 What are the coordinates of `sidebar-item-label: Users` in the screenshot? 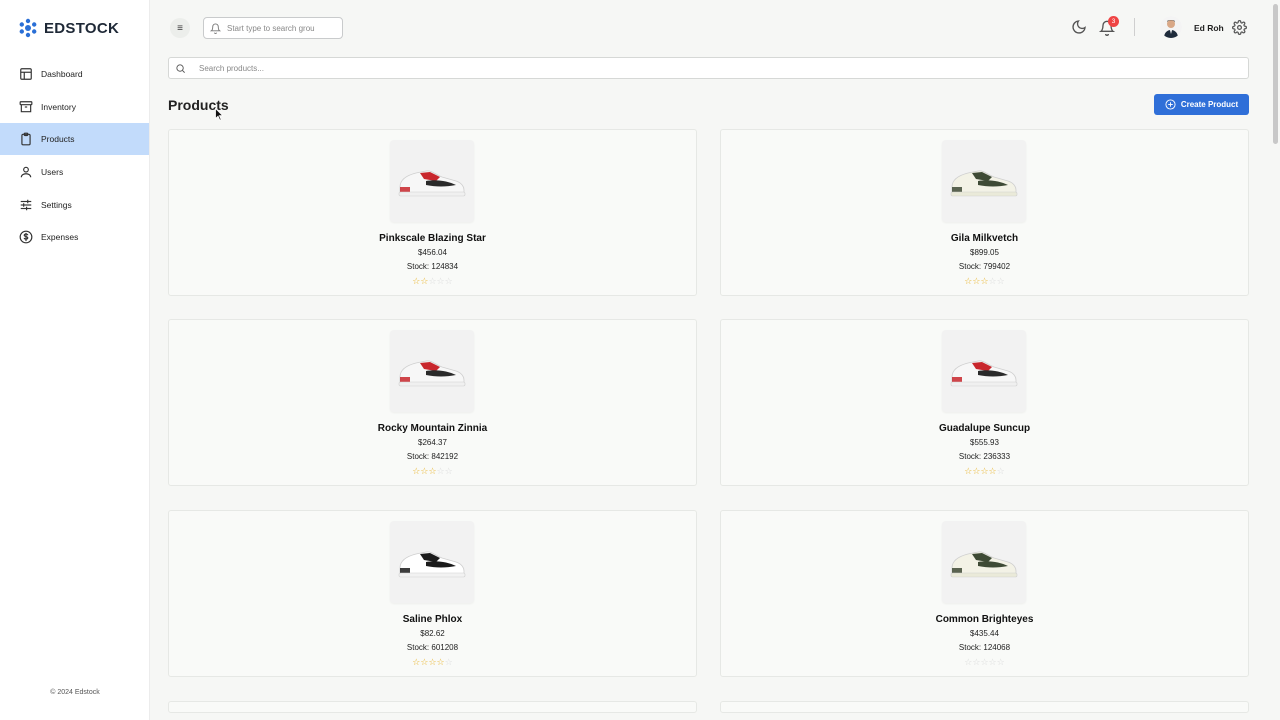 It's located at (52, 172).